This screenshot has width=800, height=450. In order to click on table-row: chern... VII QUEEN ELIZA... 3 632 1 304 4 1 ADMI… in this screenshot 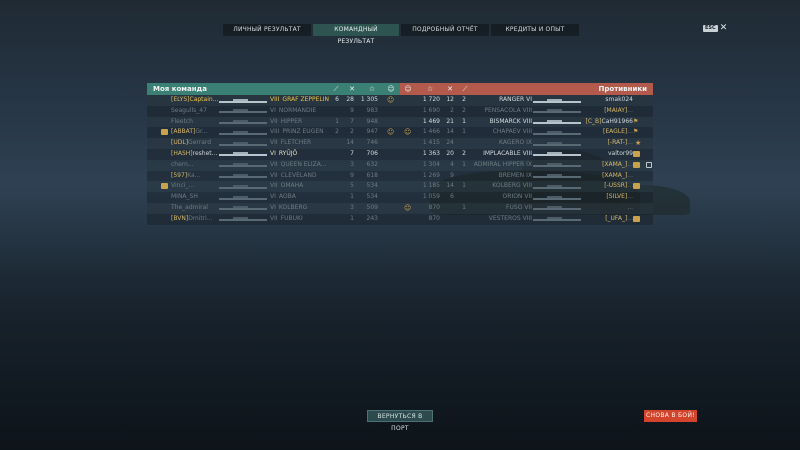, I will do `click(400, 165)`.